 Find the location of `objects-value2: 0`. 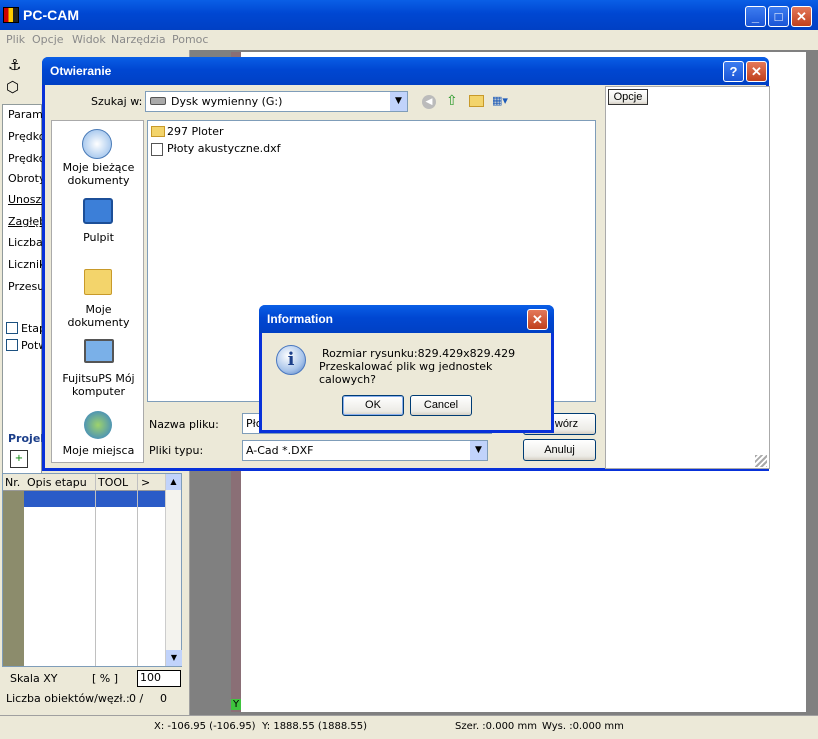

objects-value2: 0 is located at coordinates (163, 698).